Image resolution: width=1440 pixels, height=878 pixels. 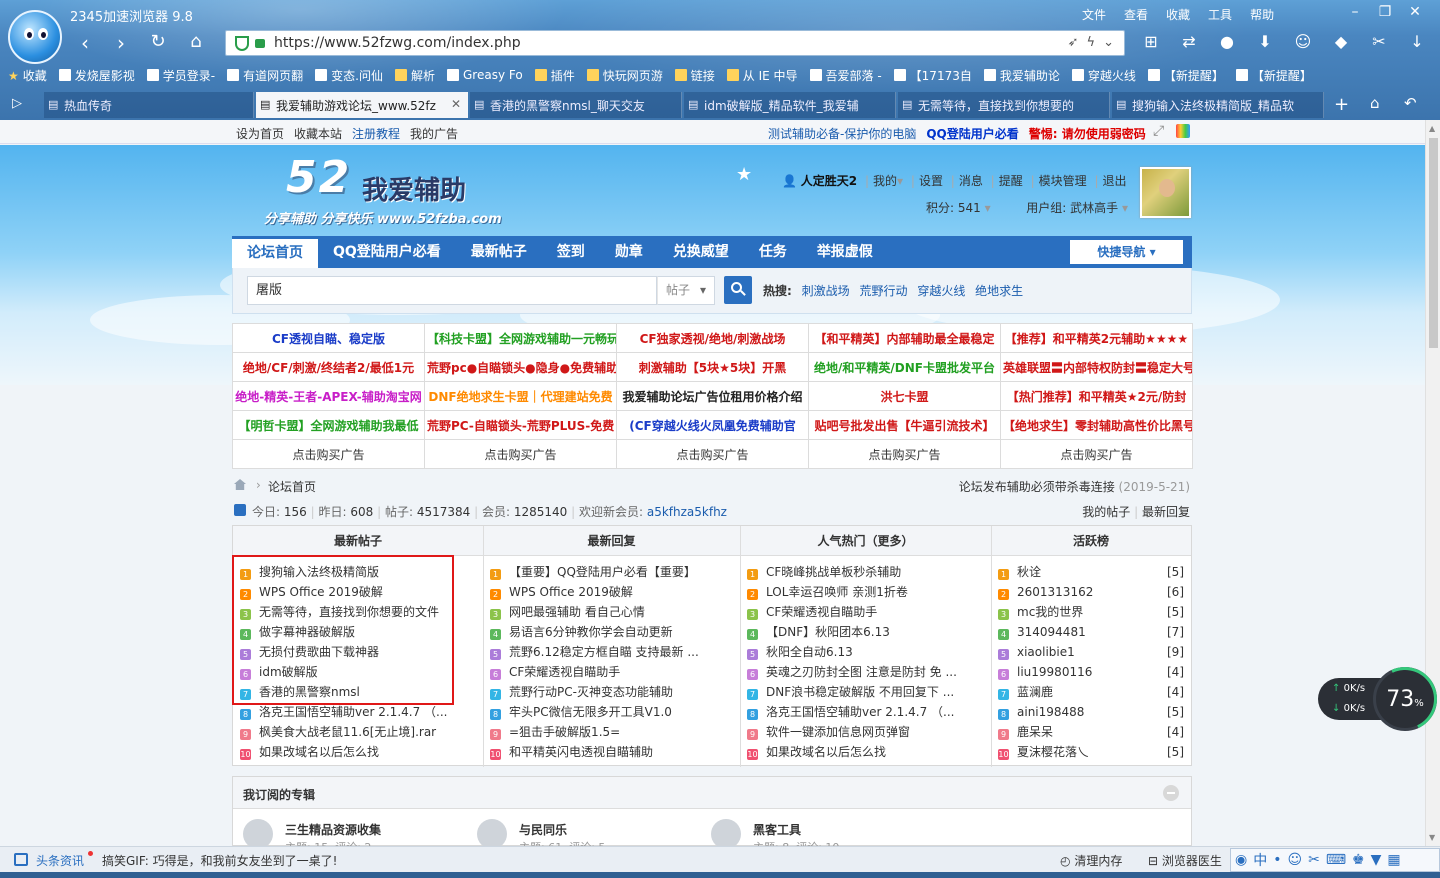 I want to click on username-link: 人定胜天2, so click(x=829, y=181).